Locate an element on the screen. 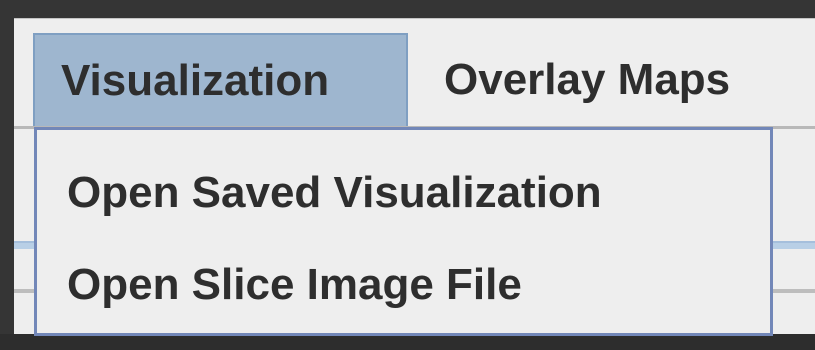 The image size is (815, 350). window-frame-top is located at coordinates (407, 9).